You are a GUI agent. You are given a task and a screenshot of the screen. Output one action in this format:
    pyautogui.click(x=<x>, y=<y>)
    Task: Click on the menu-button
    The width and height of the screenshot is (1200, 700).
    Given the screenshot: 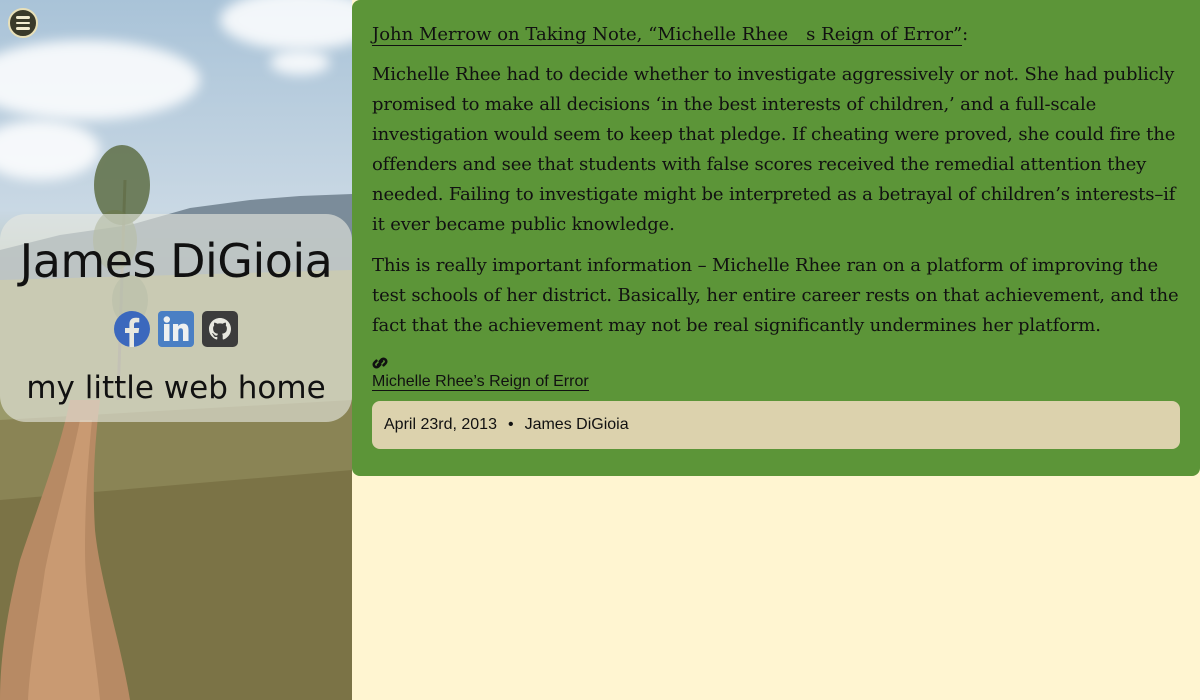 What is the action you would take?
    pyautogui.click(x=23, y=23)
    